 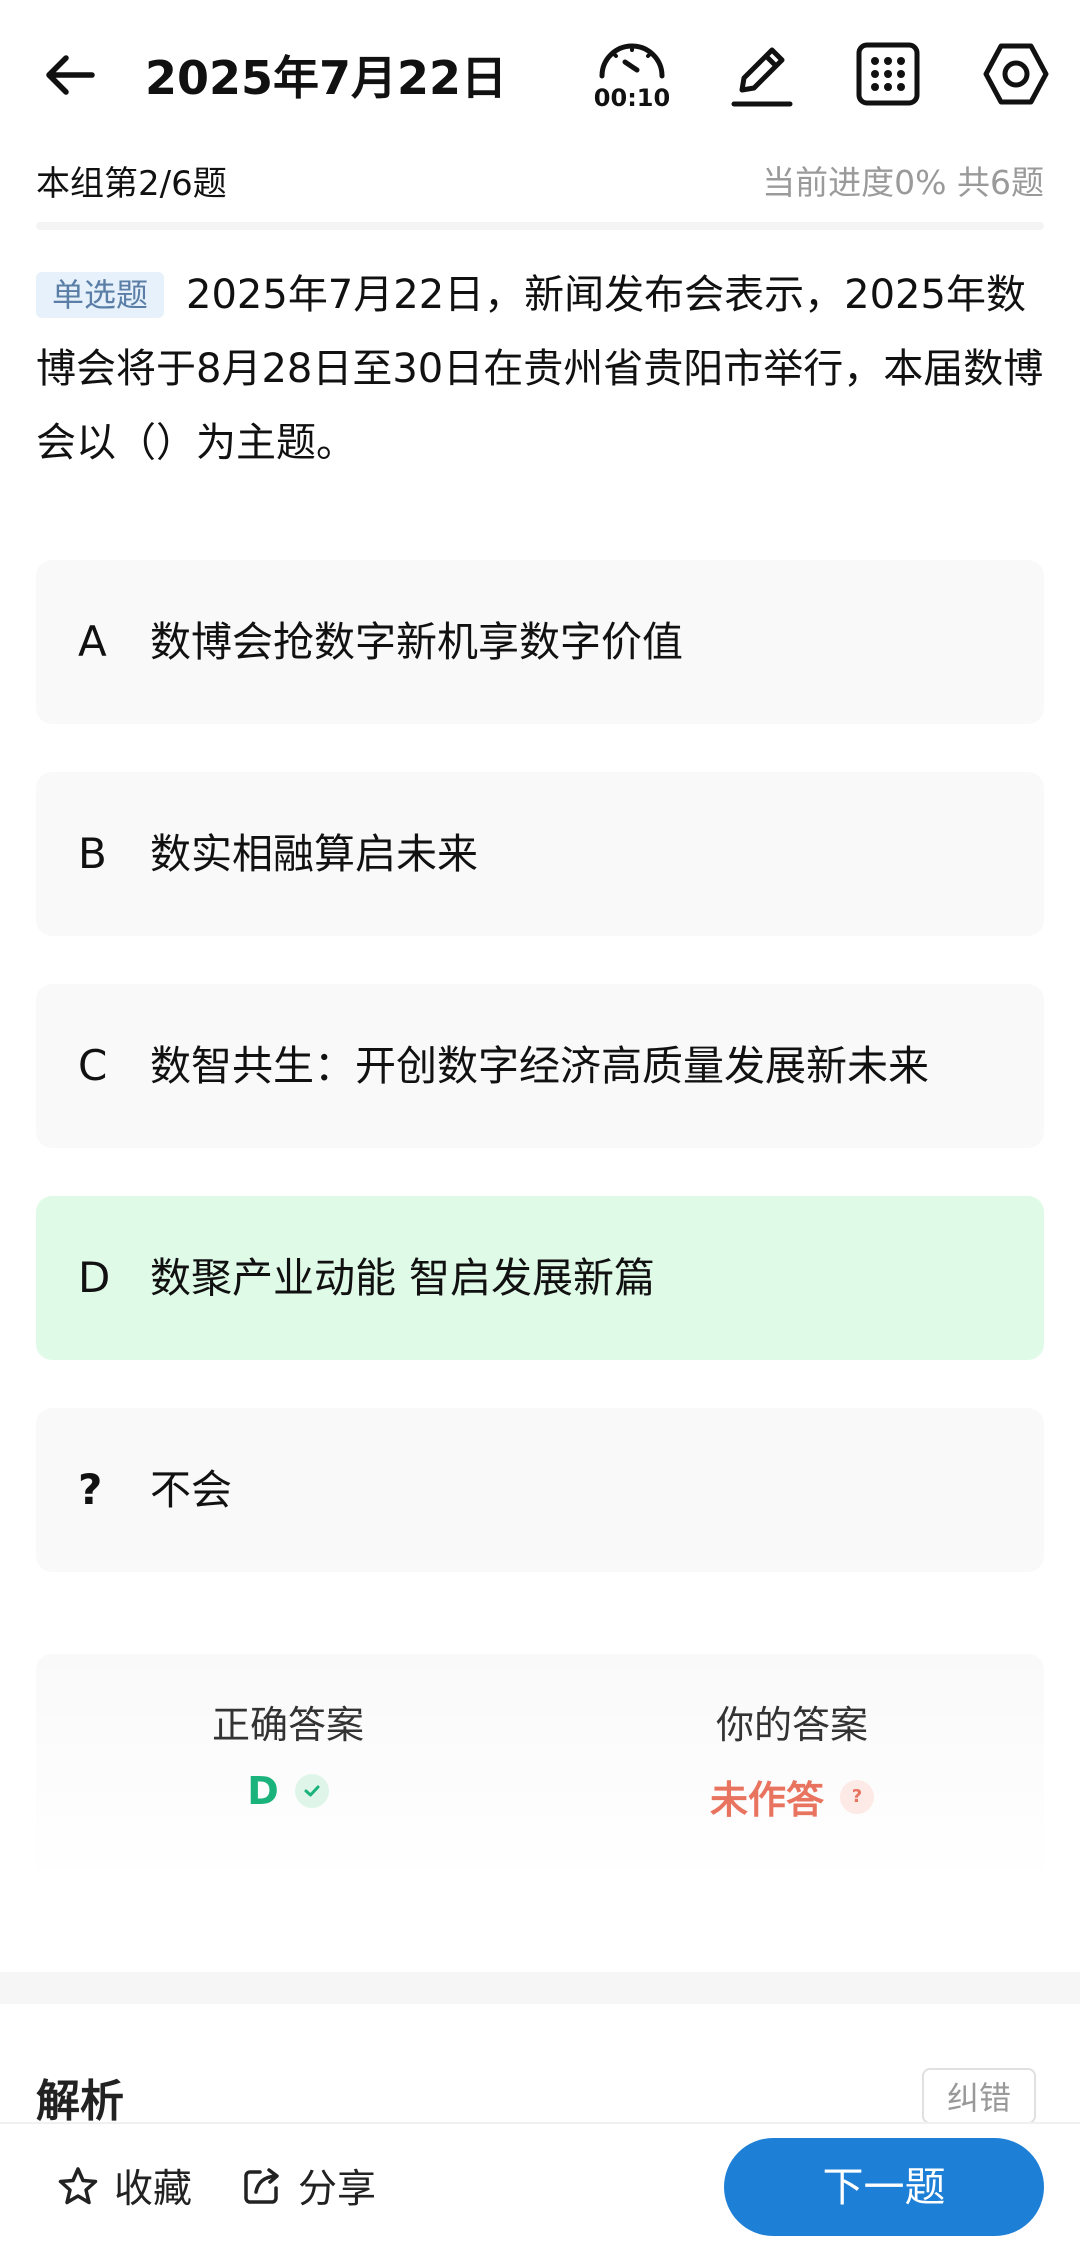 I want to click on settings-icon, so click(x=1016, y=74).